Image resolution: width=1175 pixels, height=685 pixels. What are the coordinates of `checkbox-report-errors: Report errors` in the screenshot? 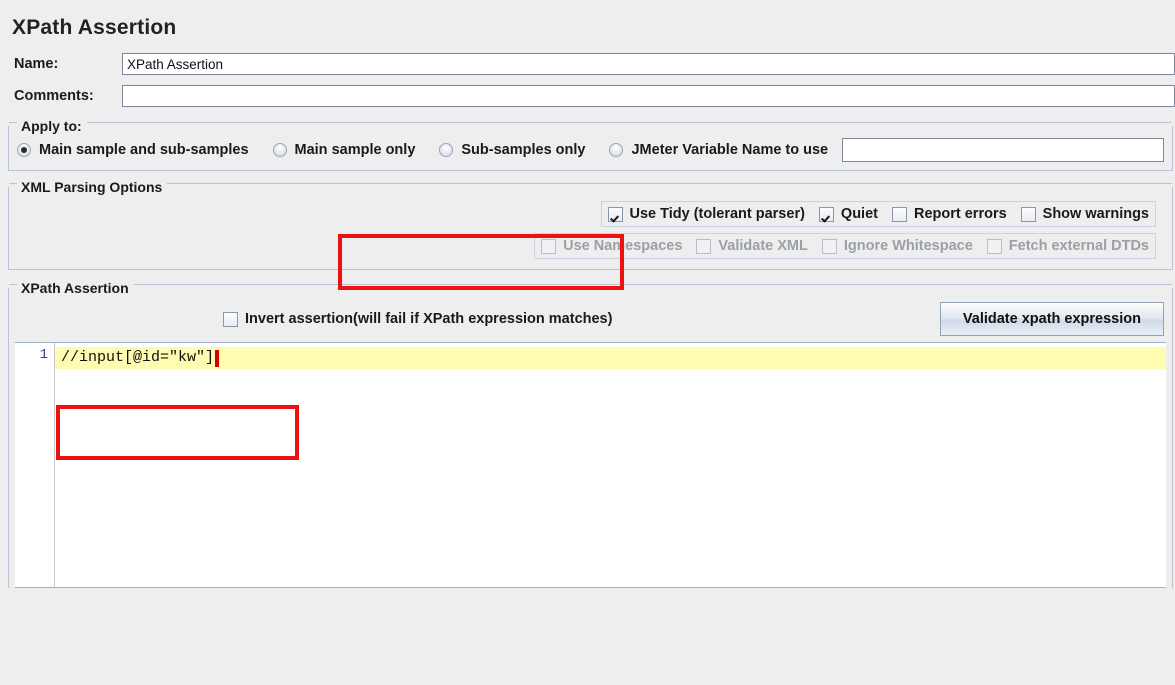 It's located at (949, 214).